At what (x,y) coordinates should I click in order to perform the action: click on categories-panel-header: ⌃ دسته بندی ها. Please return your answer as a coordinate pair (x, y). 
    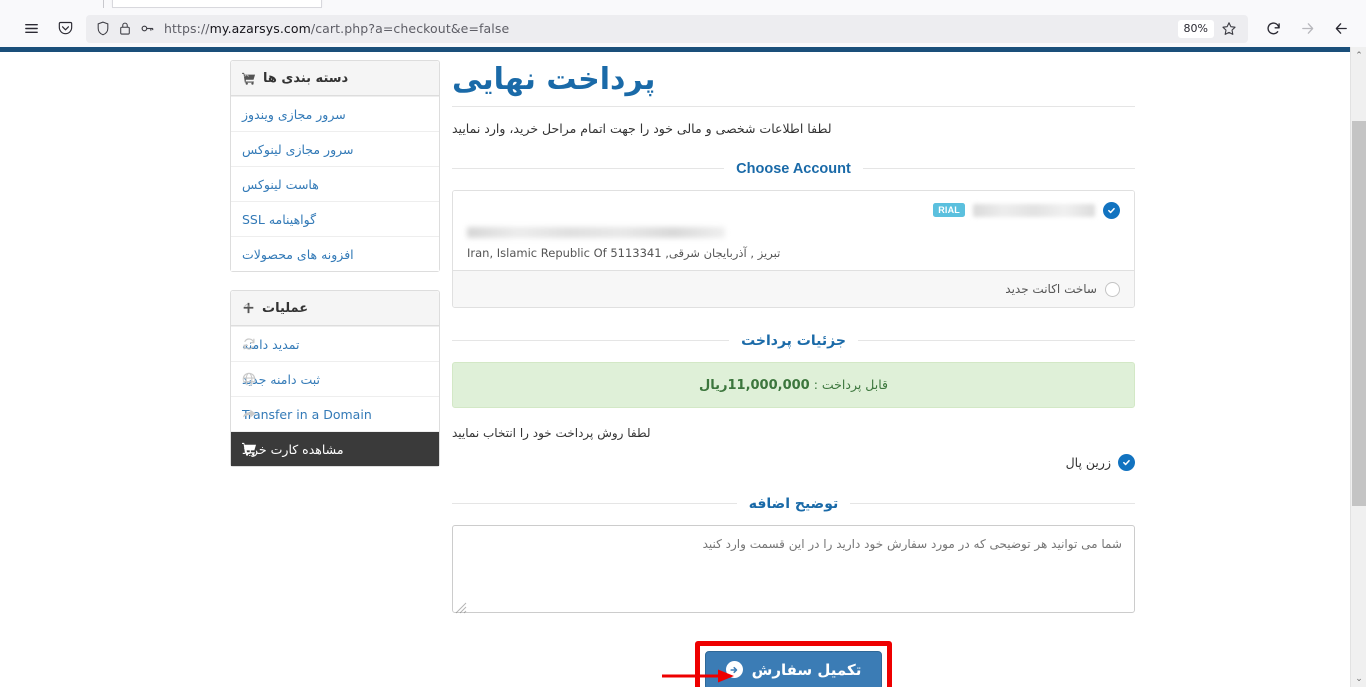
    Looking at the image, I should click on (335, 78).